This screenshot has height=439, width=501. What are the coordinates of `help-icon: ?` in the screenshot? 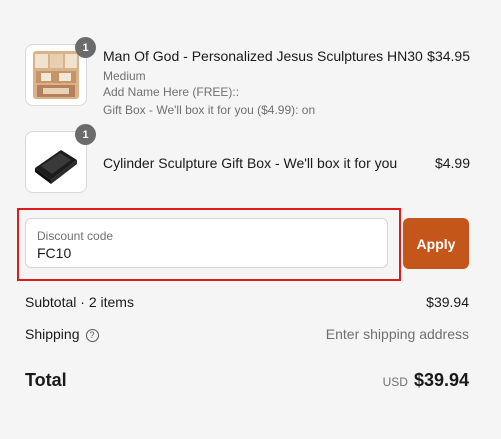 It's located at (92, 335).